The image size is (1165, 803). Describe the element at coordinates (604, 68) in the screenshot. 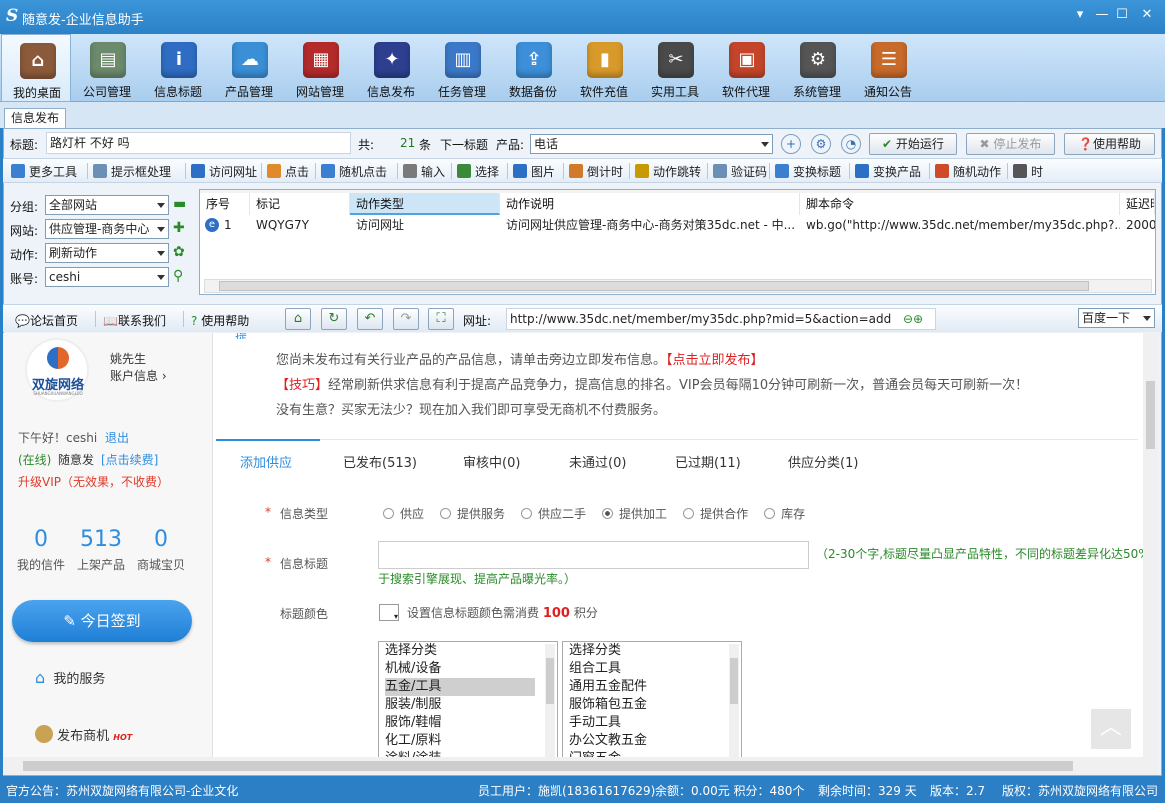

I see `toolbar-button-8: ▮ 软件充值` at that location.